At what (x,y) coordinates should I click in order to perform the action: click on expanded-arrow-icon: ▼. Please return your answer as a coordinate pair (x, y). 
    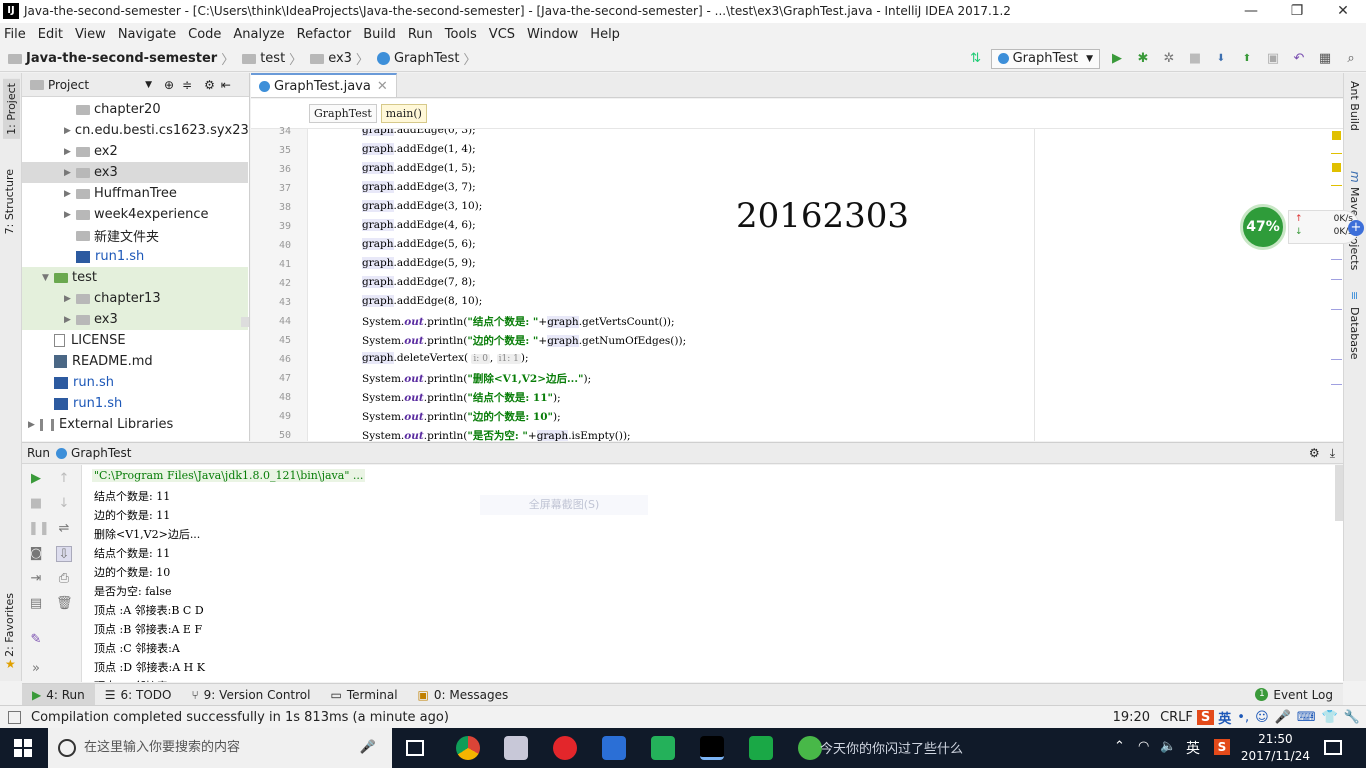
    Looking at the image, I should click on (48, 278).